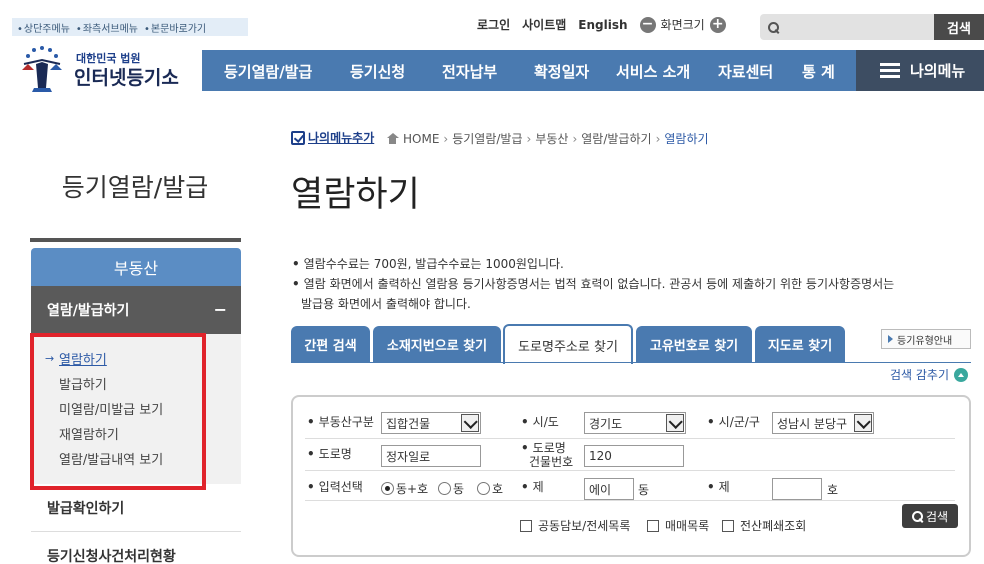  What do you see at coordinates (404, 488) in the screenshot?
I see `radio-dong-ho: 동+호` at bounding box center [404, 488].